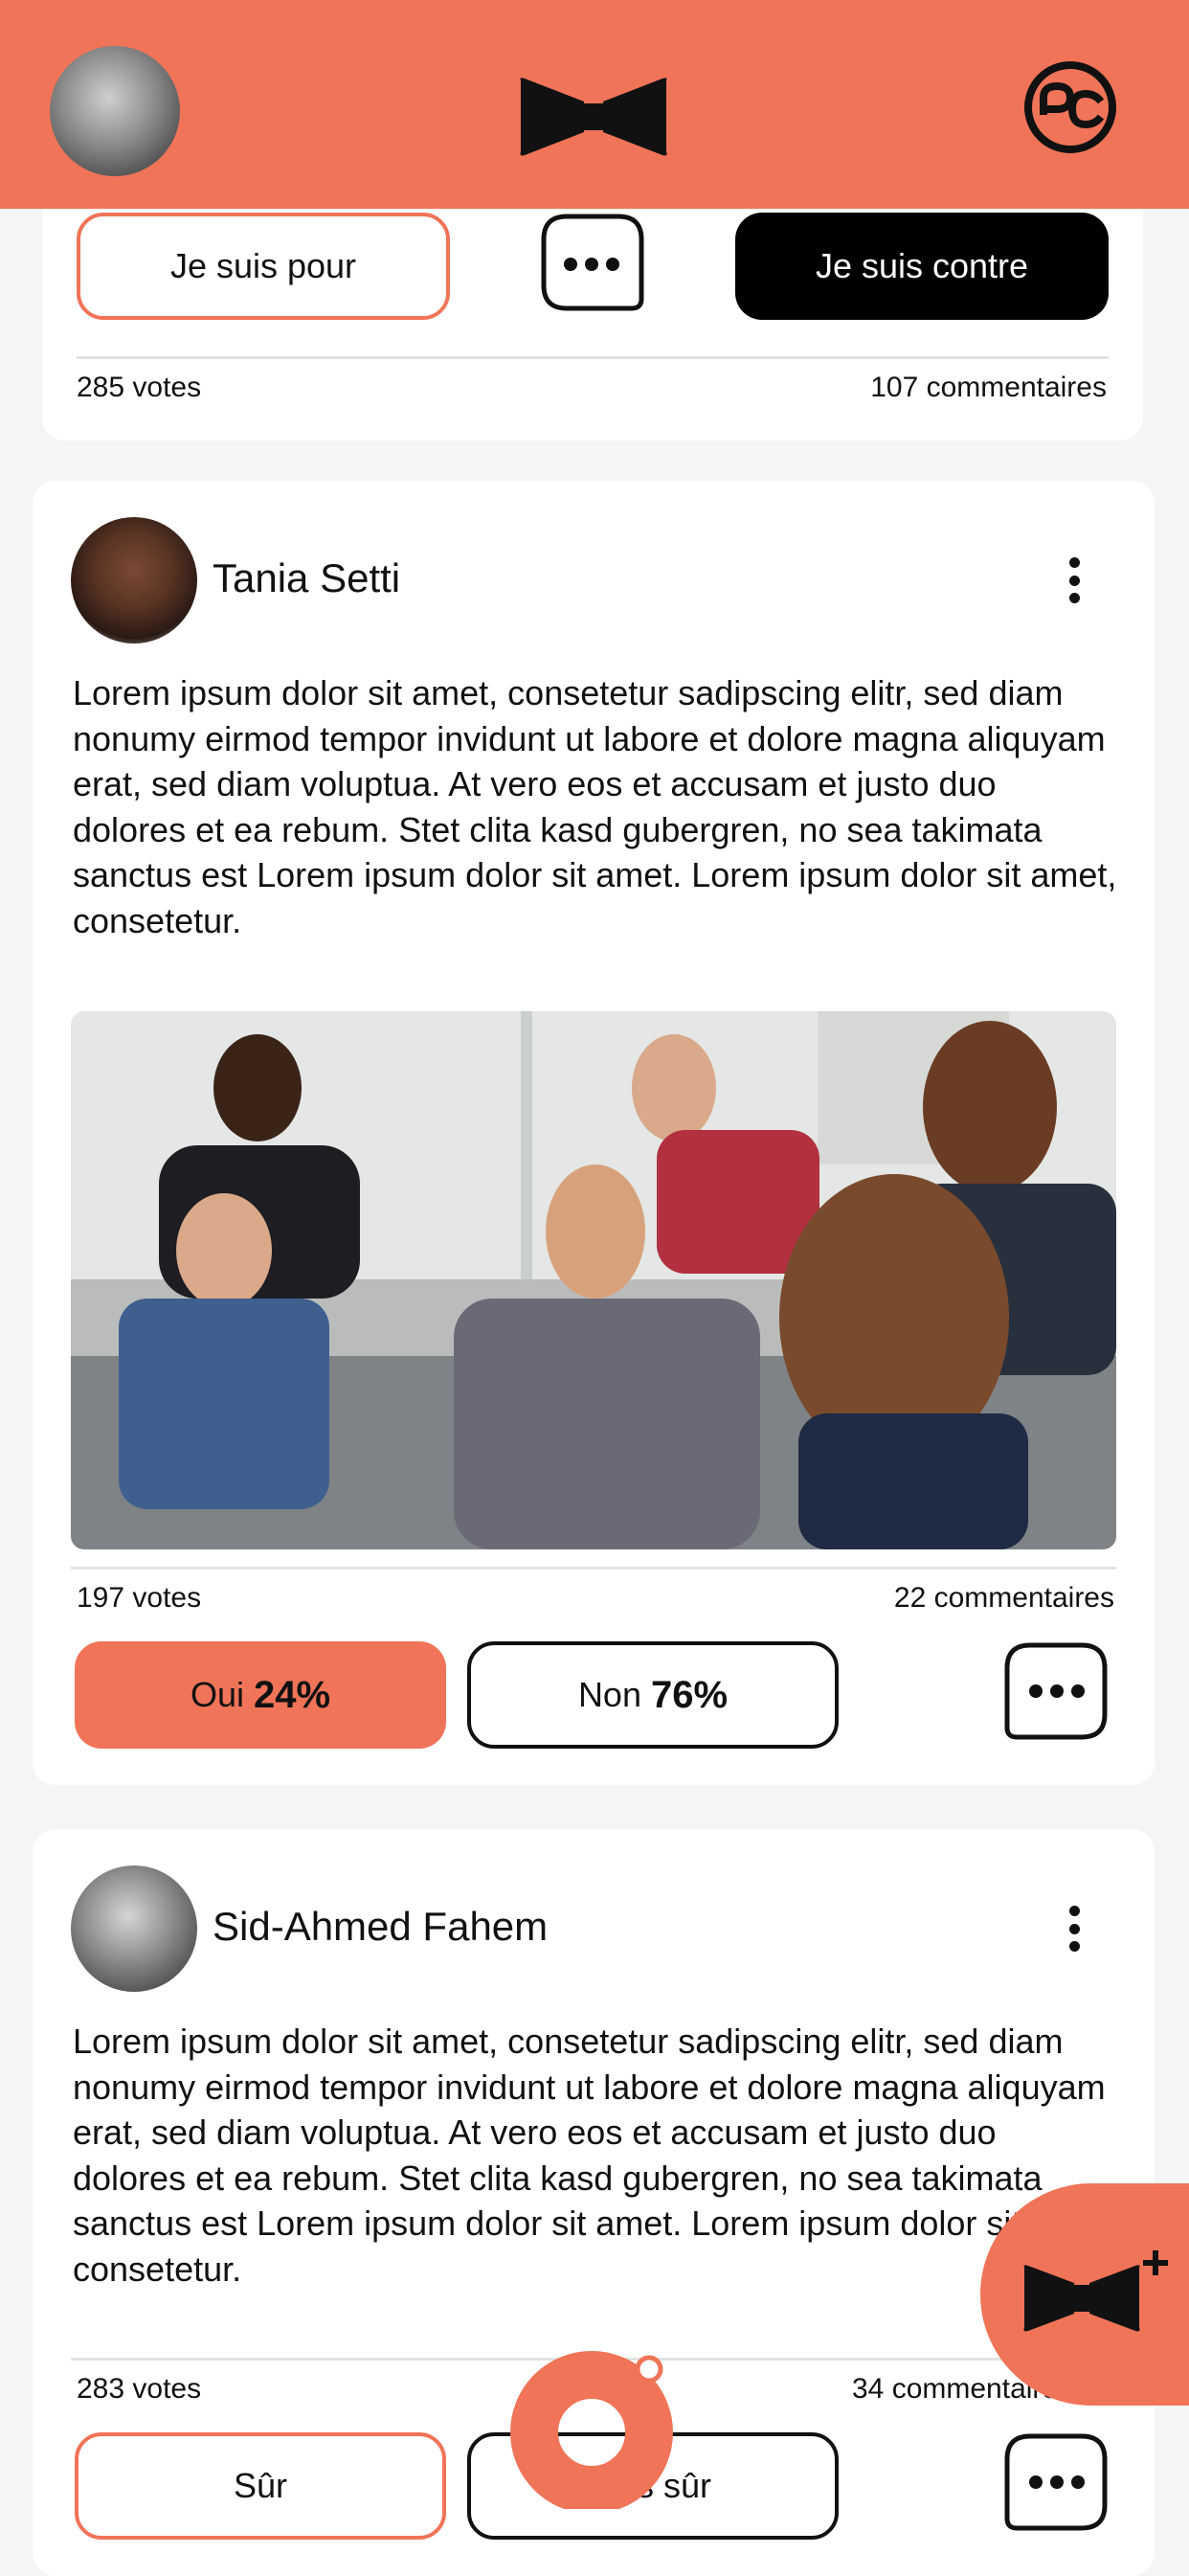 The width and height of the screenshot is (1189, 2576). What do you see at coordinates (139, 387) in the screenshot?
I see `vote-count: 285 votes` at bounding box center [139, 387].